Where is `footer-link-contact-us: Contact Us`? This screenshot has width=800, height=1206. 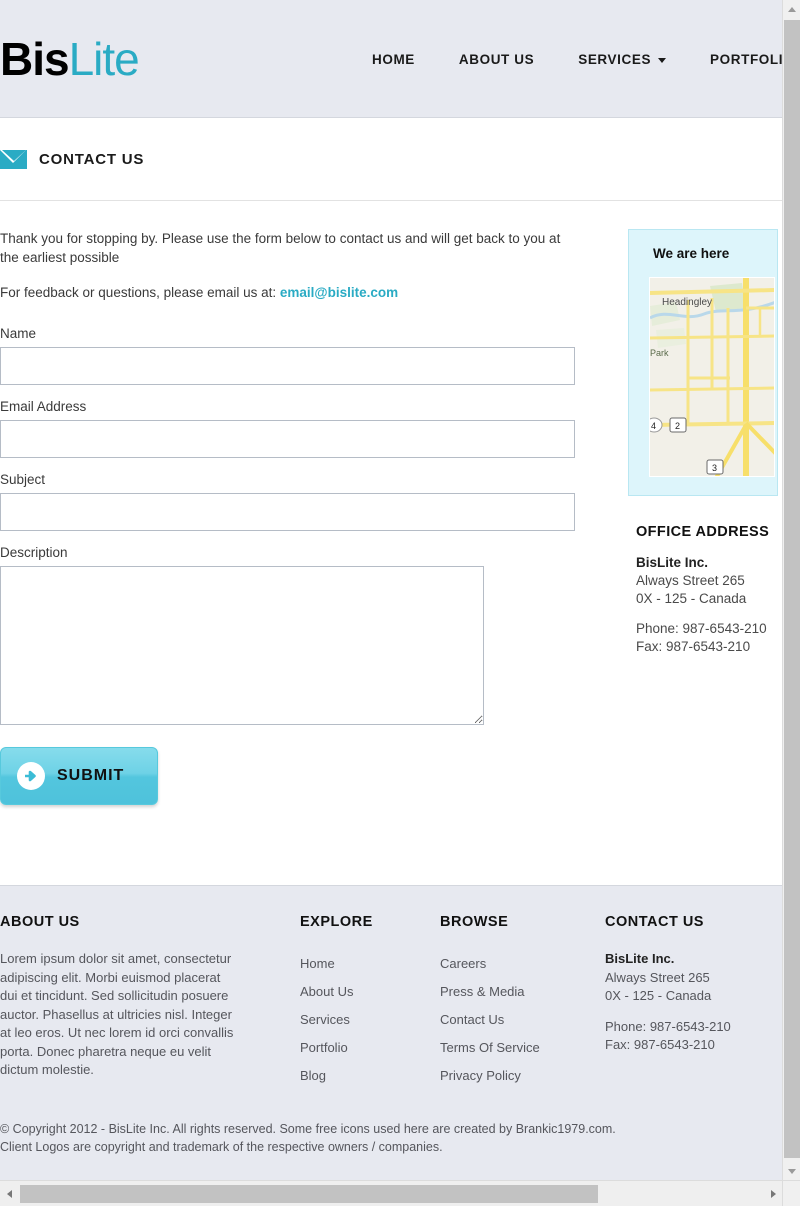
footer-link-contact-us: Contact Us is located at coordinates (522, 1020).